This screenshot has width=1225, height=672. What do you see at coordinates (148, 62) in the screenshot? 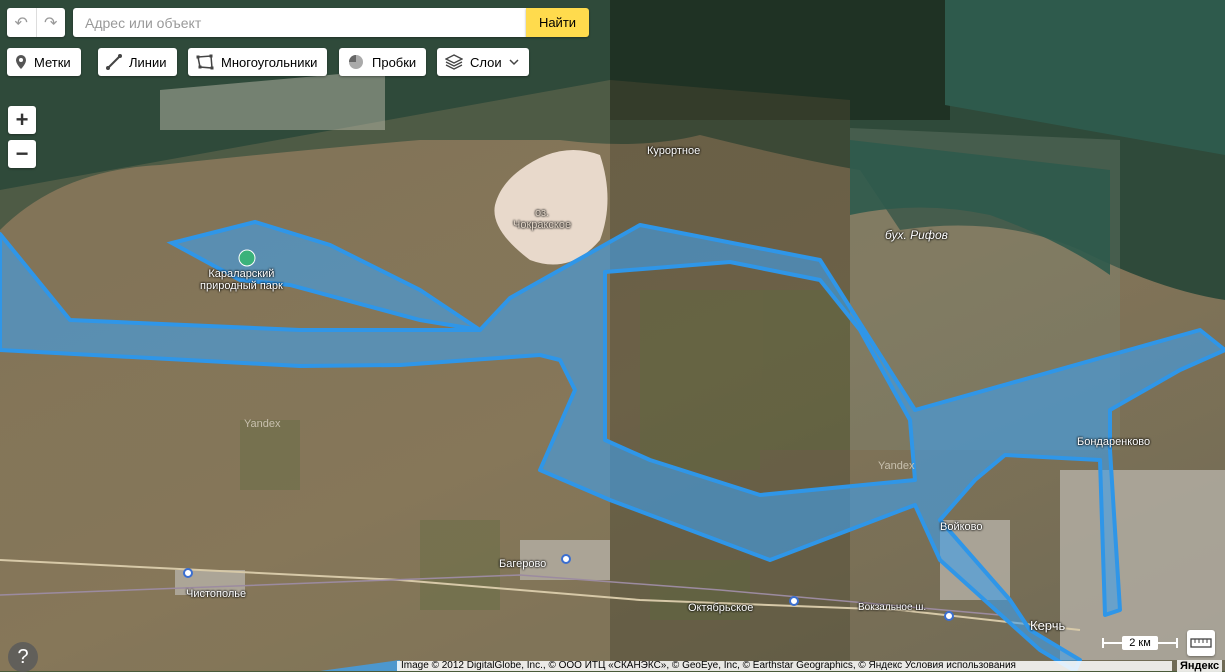
I see `lines-label: Линии` at bounding box center [148, 62].